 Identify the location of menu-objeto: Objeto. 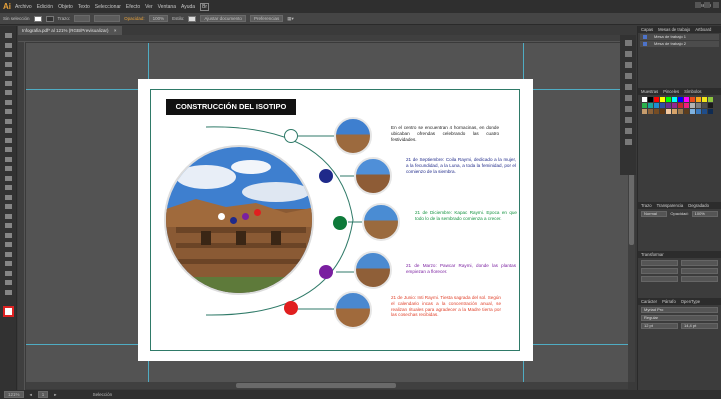
(65, 7).